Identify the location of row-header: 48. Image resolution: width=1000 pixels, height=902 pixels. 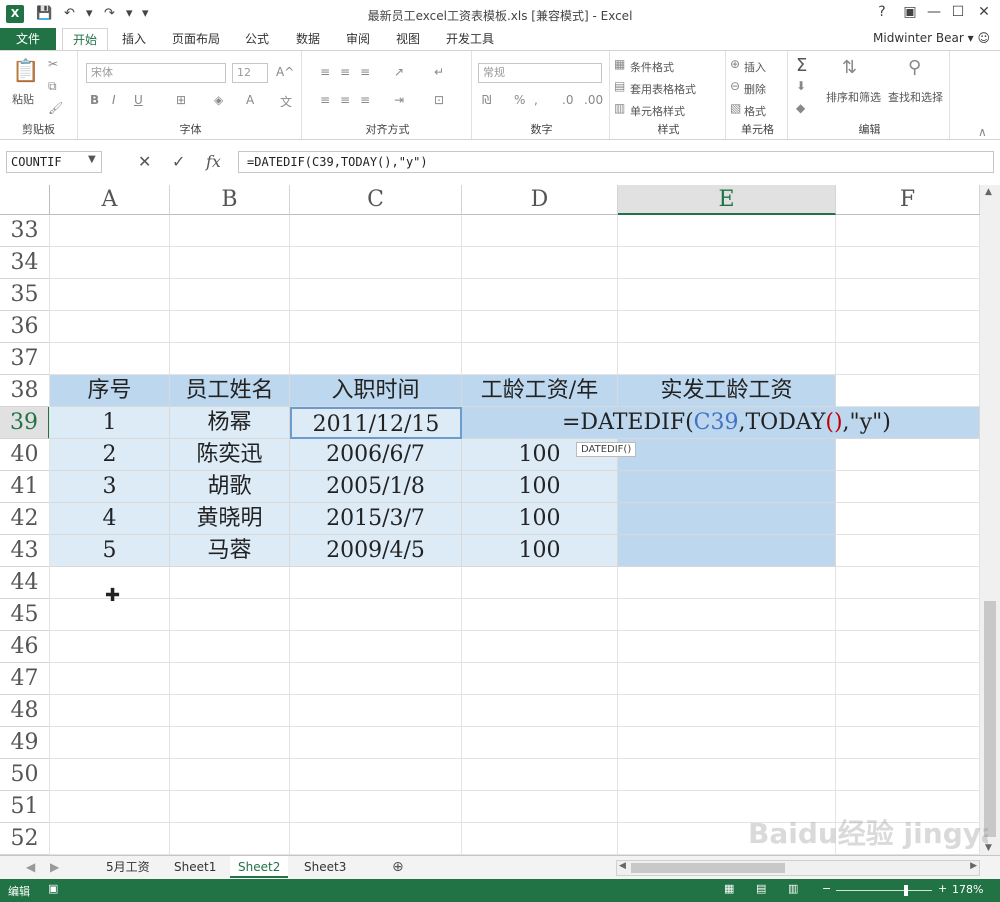
(25, 711).